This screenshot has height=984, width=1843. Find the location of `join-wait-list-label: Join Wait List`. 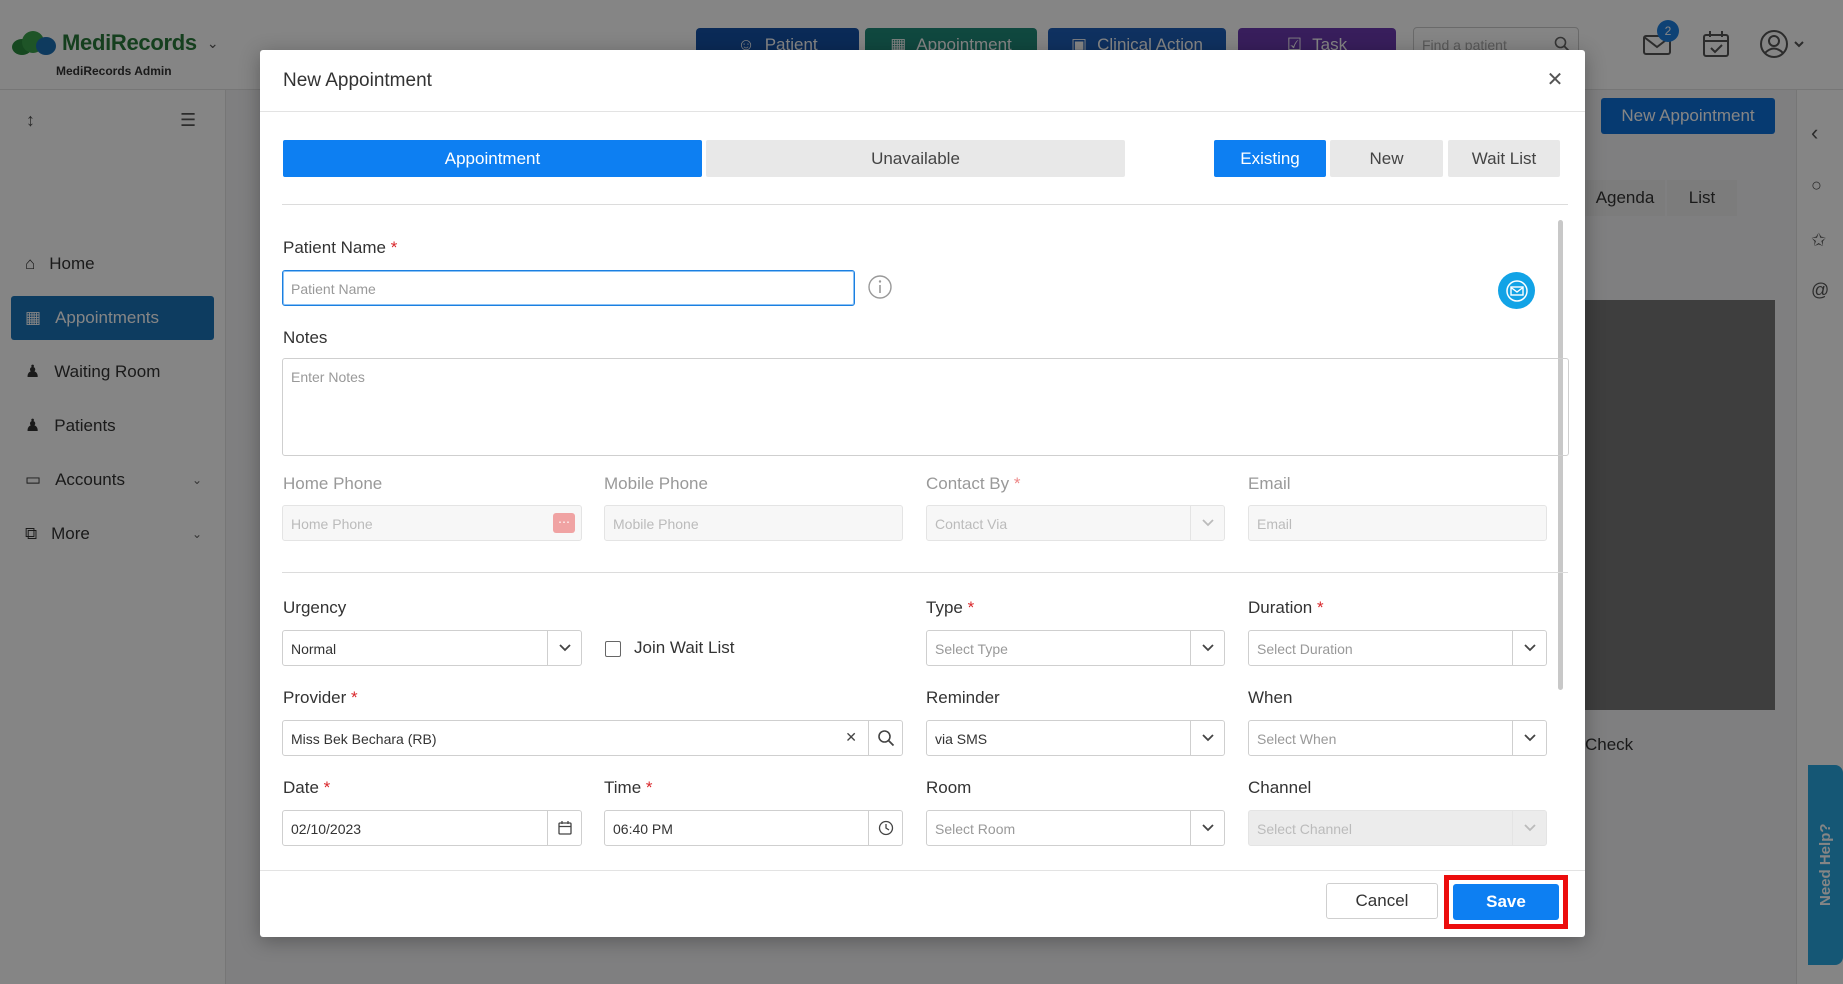

join-wait-list-label: Join Wait List is located at coordinates (684, 648).